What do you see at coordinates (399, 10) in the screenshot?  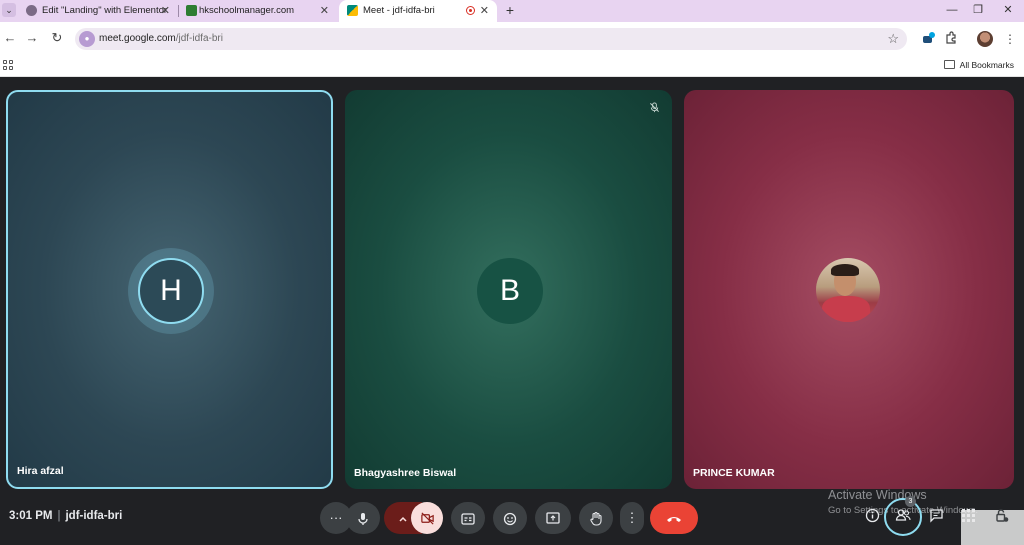 I see `tab-title: Meet - jdf-idfa-bri` at bounding box center [399, 10].